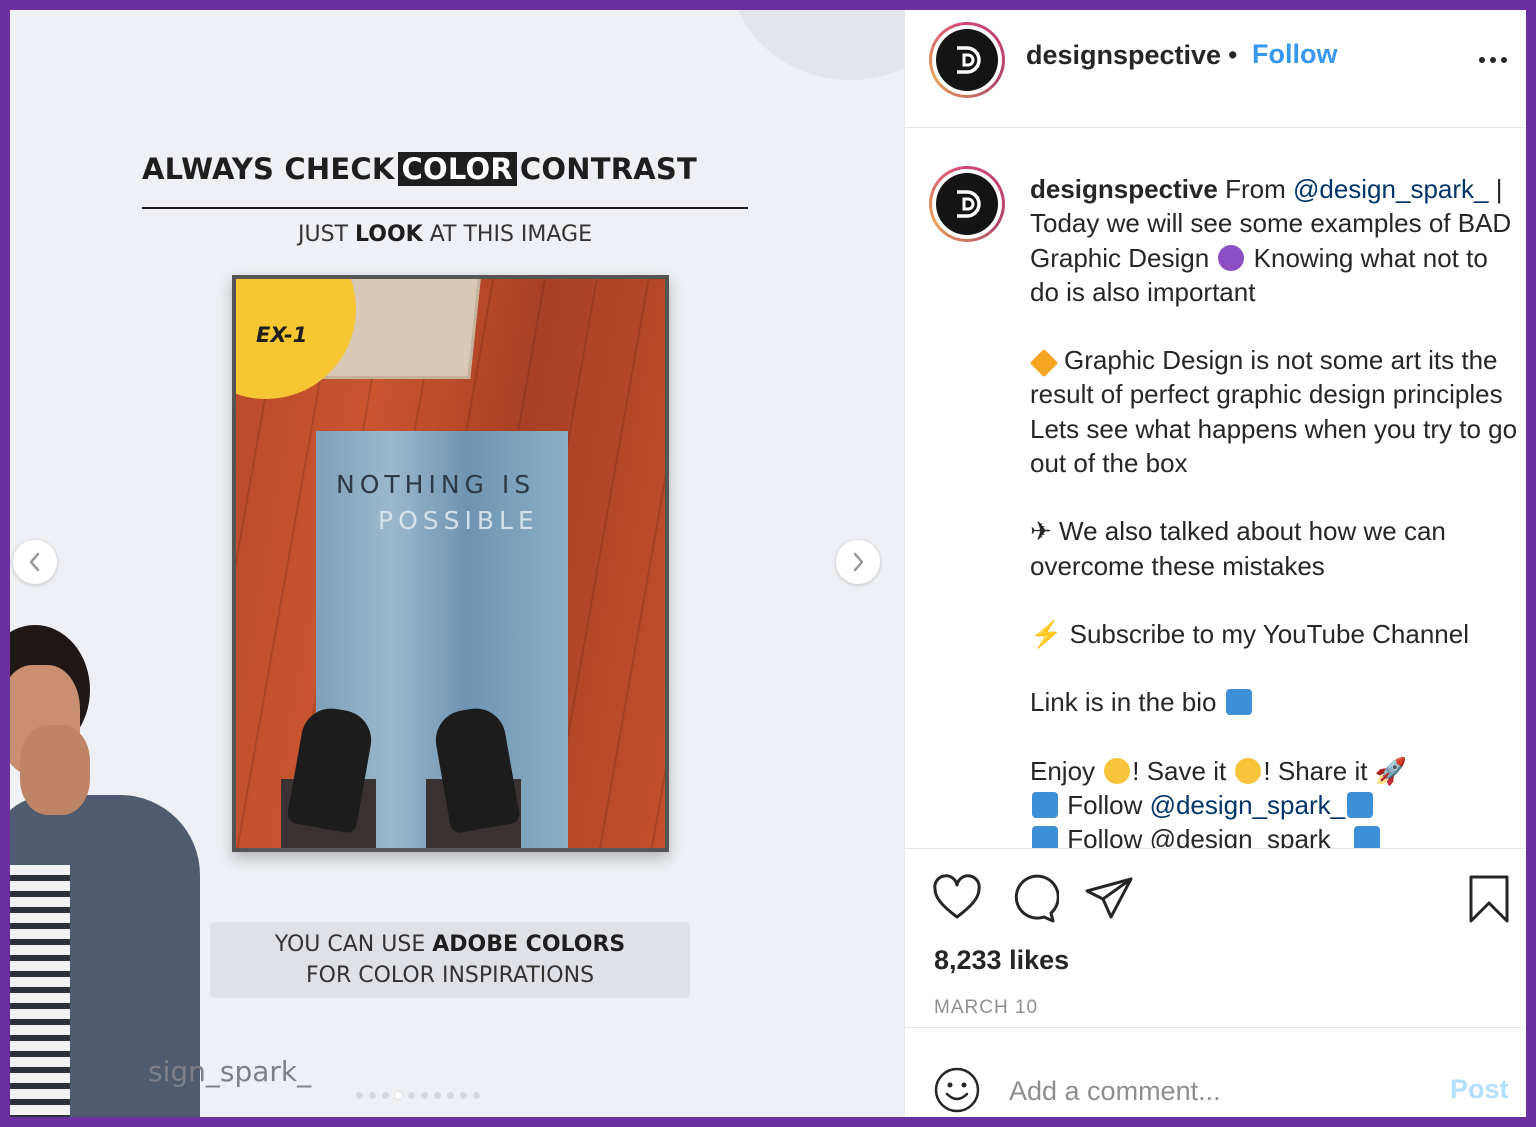 Image resolution: width=1536 pixels, height=1127 pixels. I want to click on bookmark-icon, so click(1489, 899).